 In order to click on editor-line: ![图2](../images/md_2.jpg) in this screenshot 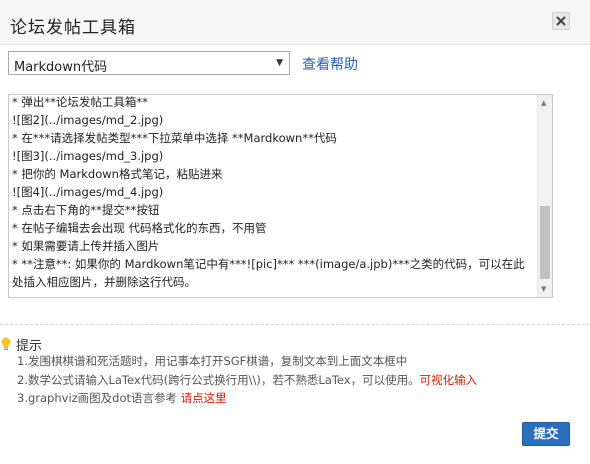, I will do `click(272, 120)`.